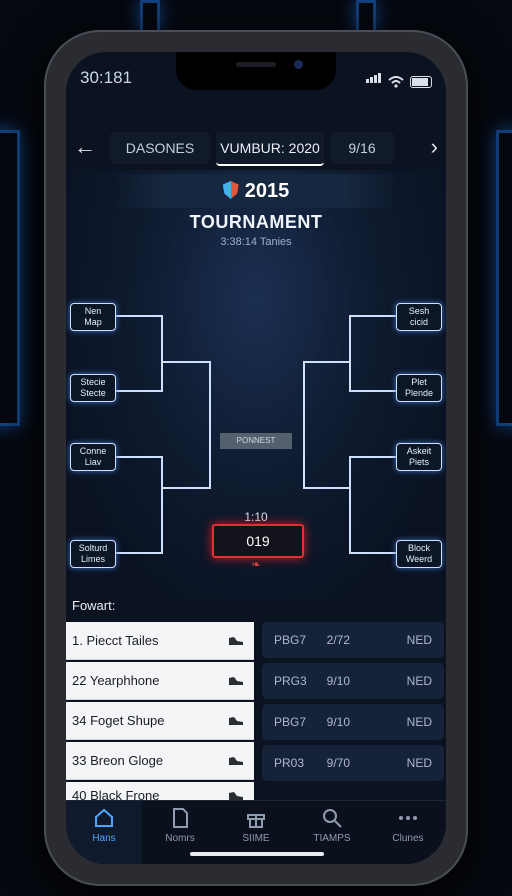 This screenshot has height=896, width=512. Describe the element at coordinates (332, 838) in the screenshot. I see `tab-label: TIAMPS` at that location.